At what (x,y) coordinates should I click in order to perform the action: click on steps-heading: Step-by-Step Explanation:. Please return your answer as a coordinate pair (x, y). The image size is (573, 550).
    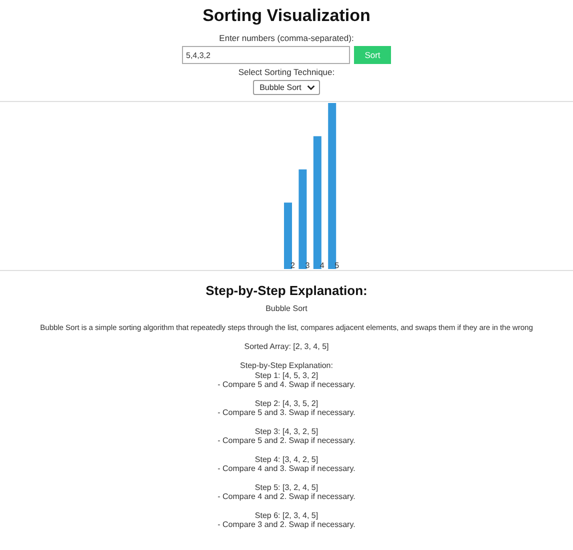
    Looking at the image, I should click on (286, 365).